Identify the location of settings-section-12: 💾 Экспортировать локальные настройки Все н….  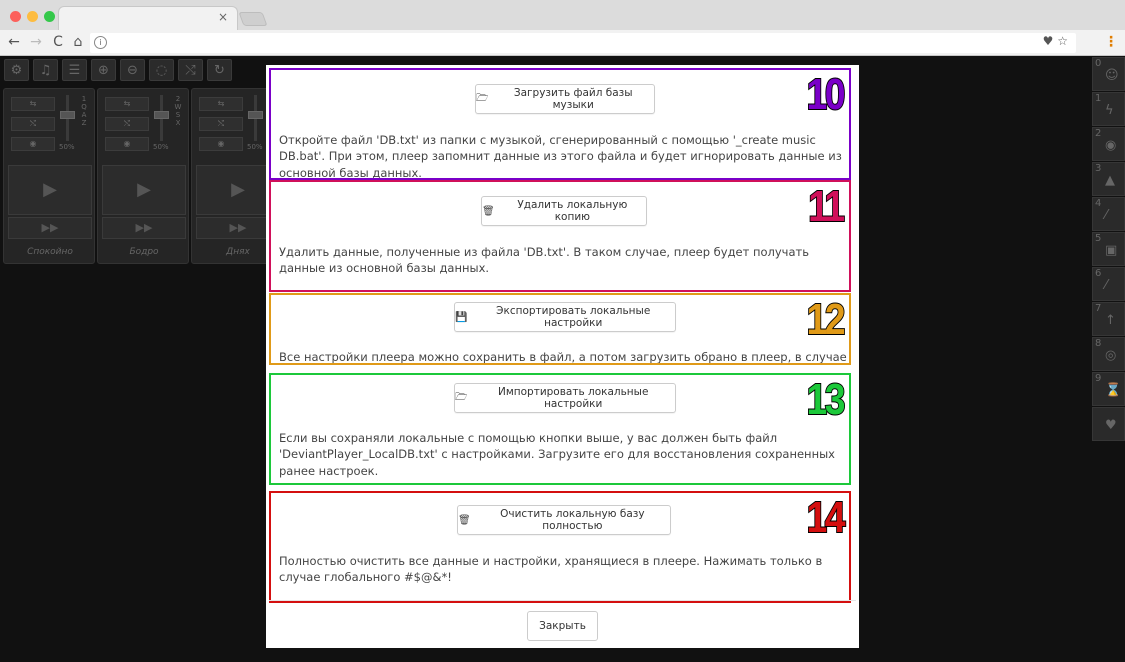
(560, 329).